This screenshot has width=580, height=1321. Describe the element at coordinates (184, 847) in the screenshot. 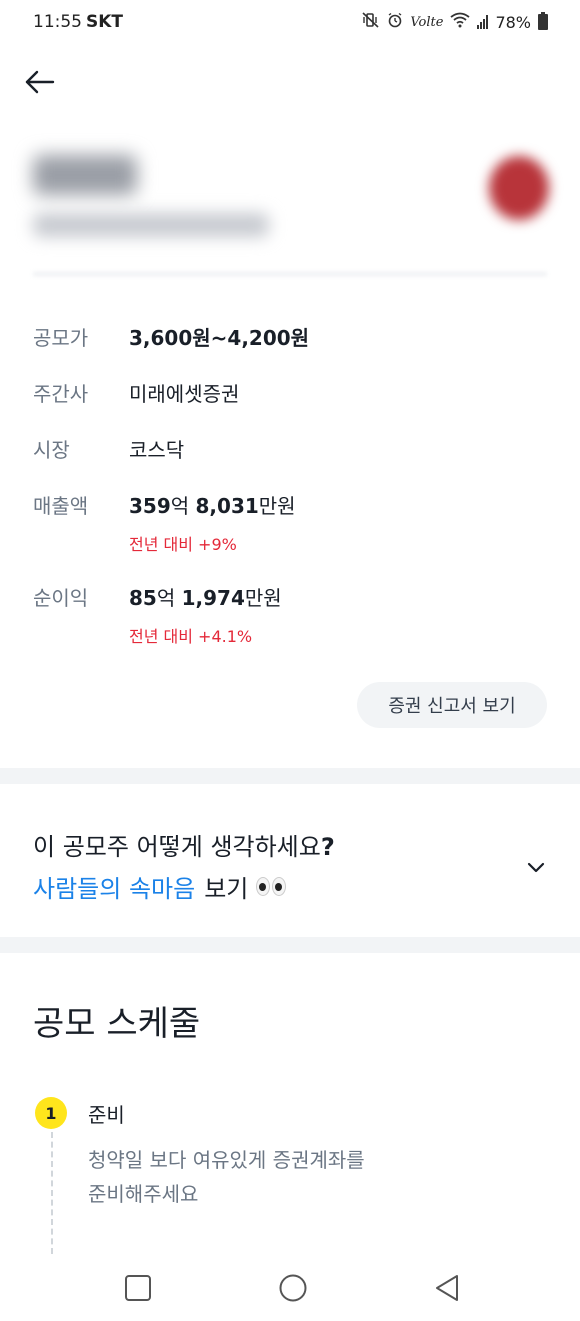

I see `opinion-question: 이 공모주 어떻게 생각하세요?` at that location.